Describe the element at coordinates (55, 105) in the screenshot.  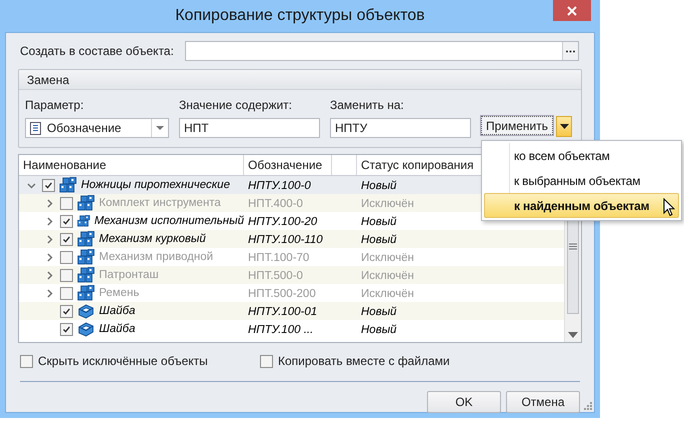
I see `field-label: Параметр:` at that location.